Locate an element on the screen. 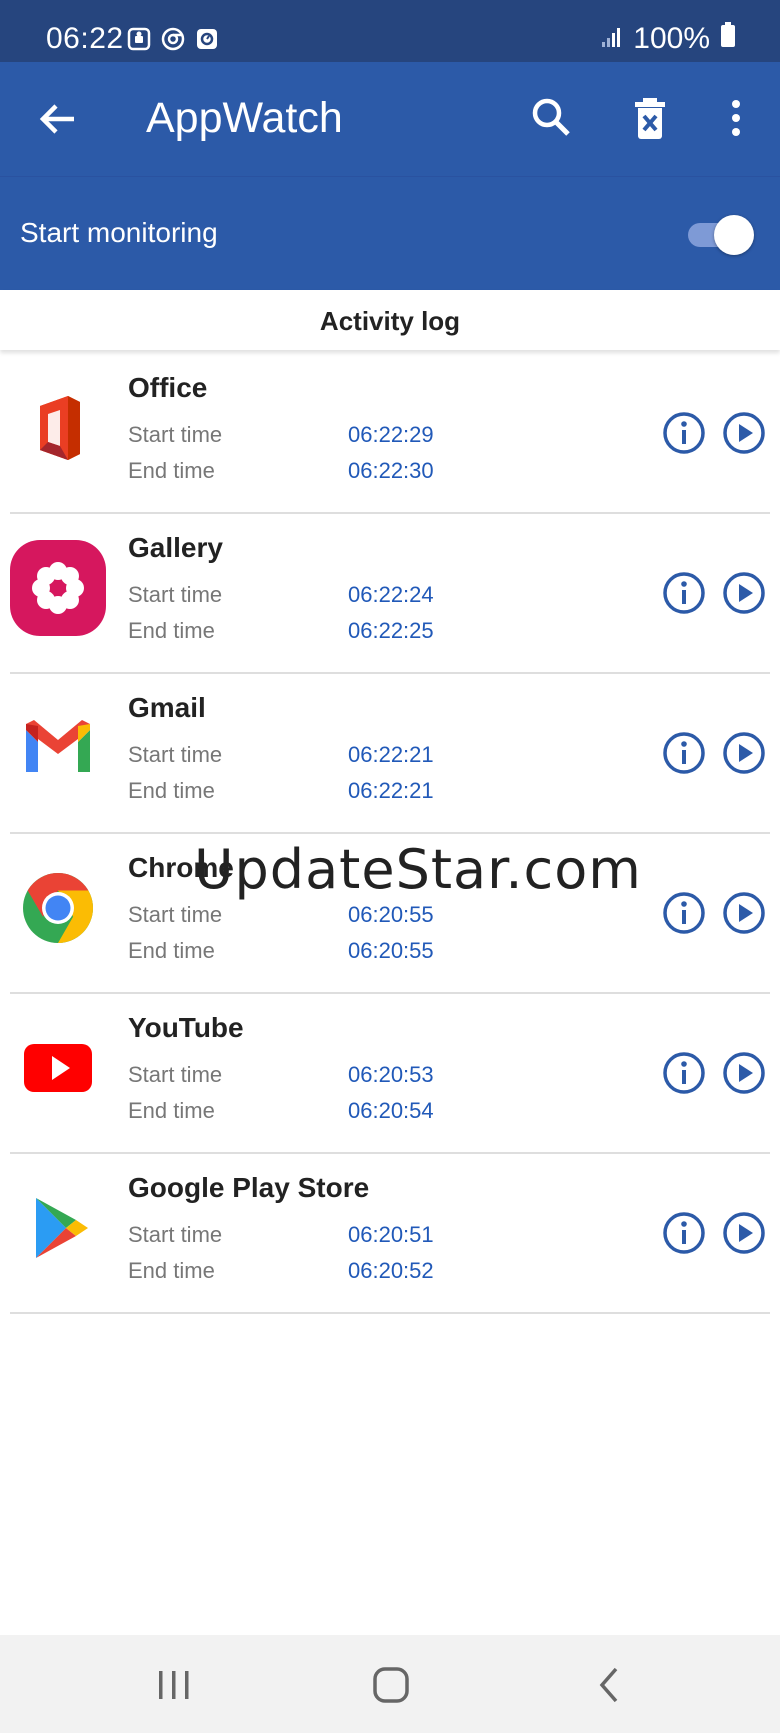 Image resolution: width=780 pixels, height=1733 pixels. start-time-value: 06:22:24 is located at coordinates (391, 594).